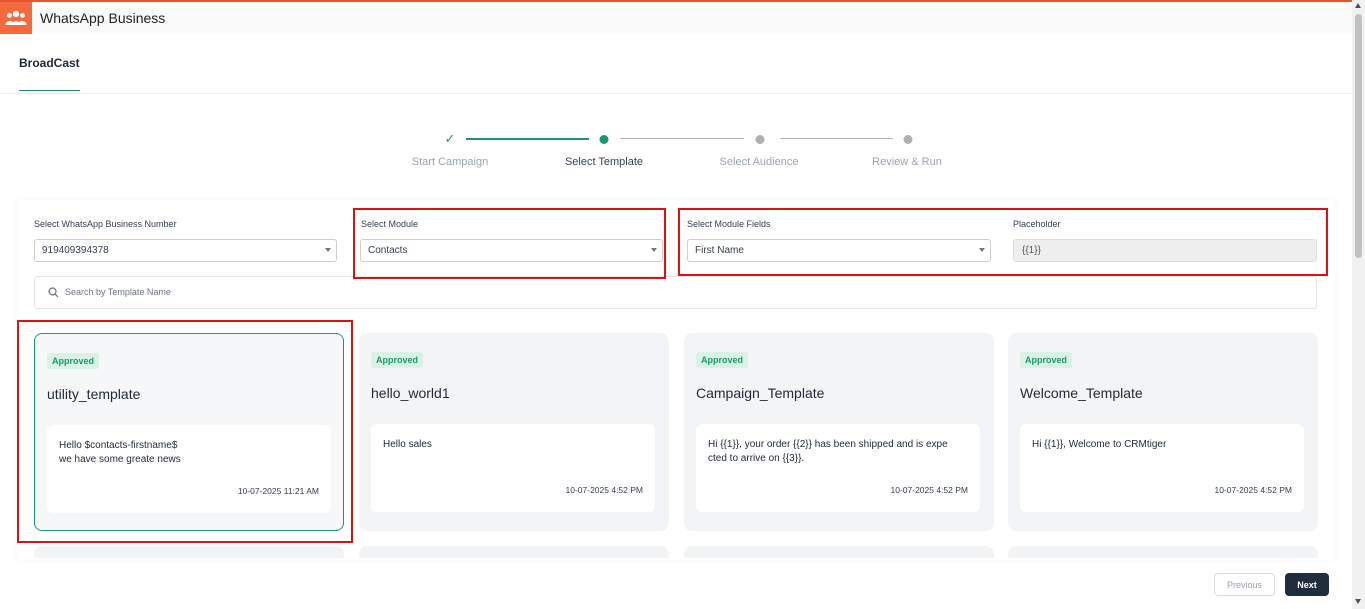  Describe the element at coordinates (185, 250) in the screenshot. I see `business-number-select: 919409394378` at that location.